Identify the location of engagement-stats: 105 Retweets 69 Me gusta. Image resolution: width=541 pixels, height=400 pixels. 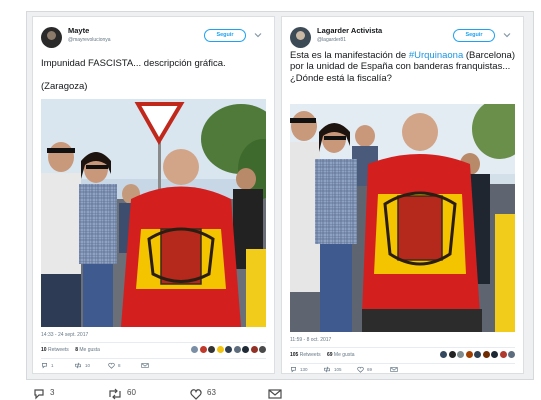
(402, 356).